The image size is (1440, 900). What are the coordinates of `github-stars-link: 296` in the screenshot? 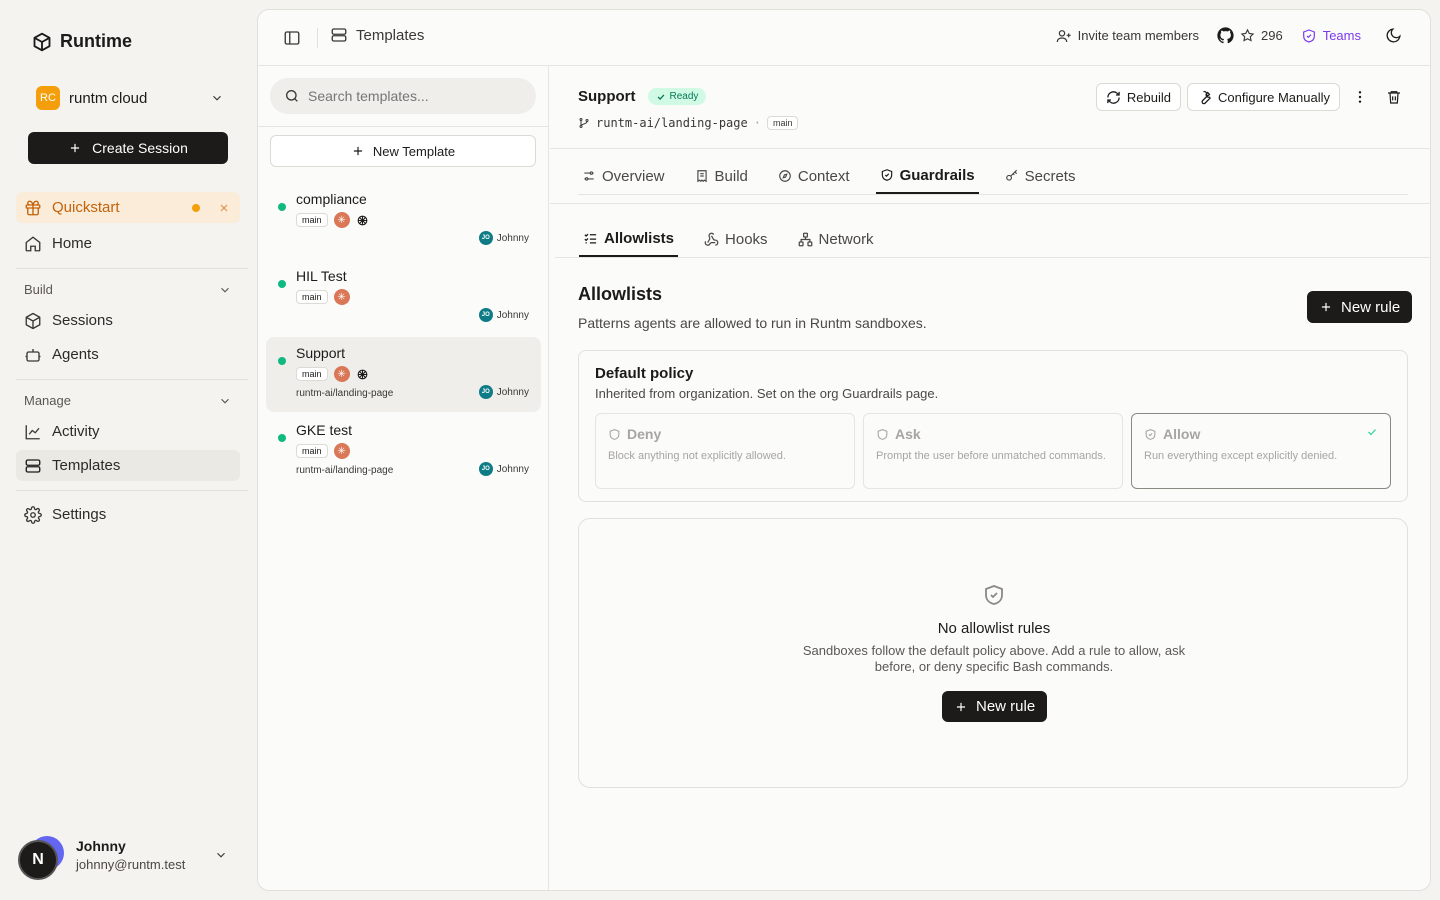 It's located at (1250, 35).